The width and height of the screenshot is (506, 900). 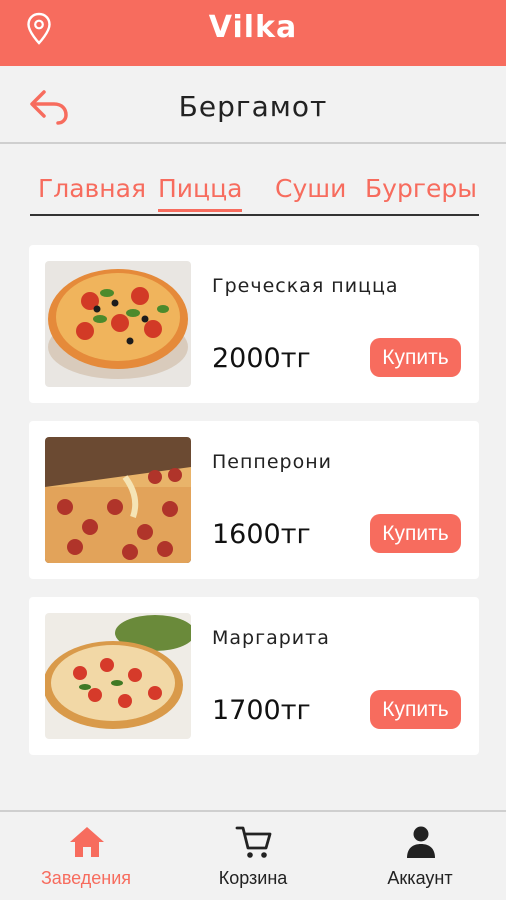 What do you see at coordinates (420, 878) in the screenshot?
I see `nav-label: Аккаунт` at bounding box center [420, 878].